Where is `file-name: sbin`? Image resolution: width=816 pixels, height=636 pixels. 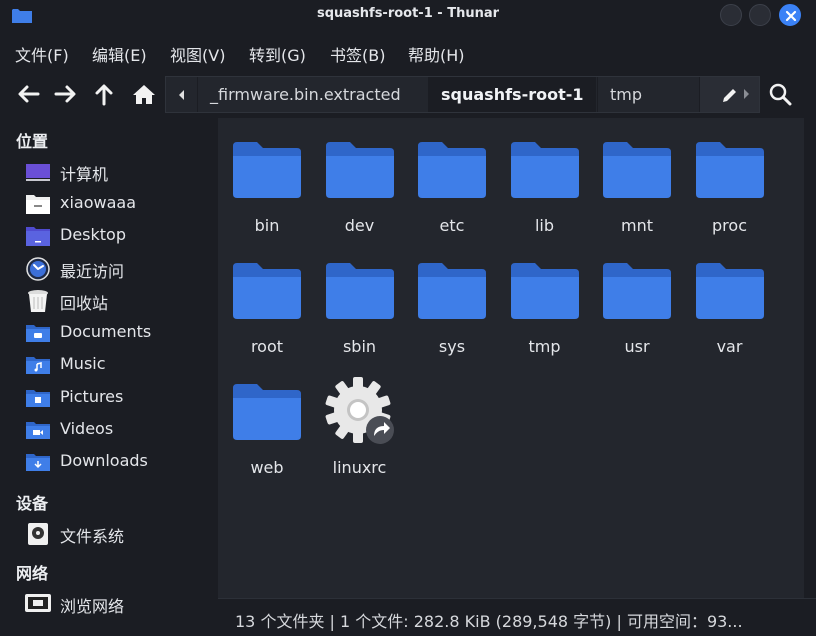 file-name: sbin is located at coordinates (359, 346).